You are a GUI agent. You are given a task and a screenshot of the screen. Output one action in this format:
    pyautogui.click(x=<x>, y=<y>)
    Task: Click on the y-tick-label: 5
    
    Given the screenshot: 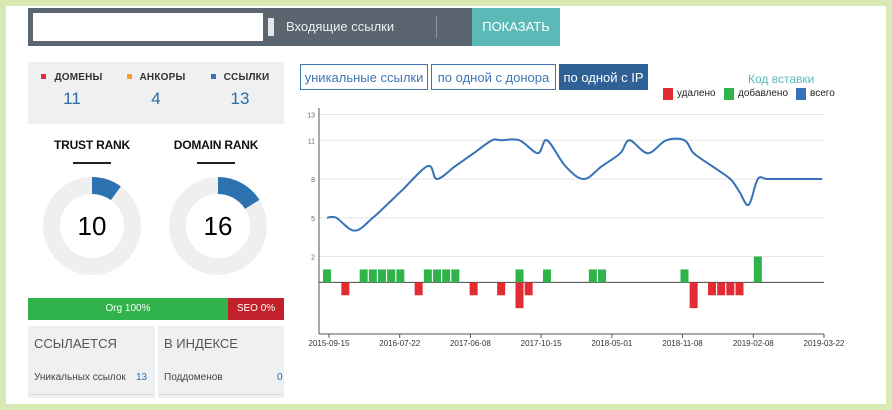 What is the action you would take?
    pyautogui.click(x=313, y=219)
    